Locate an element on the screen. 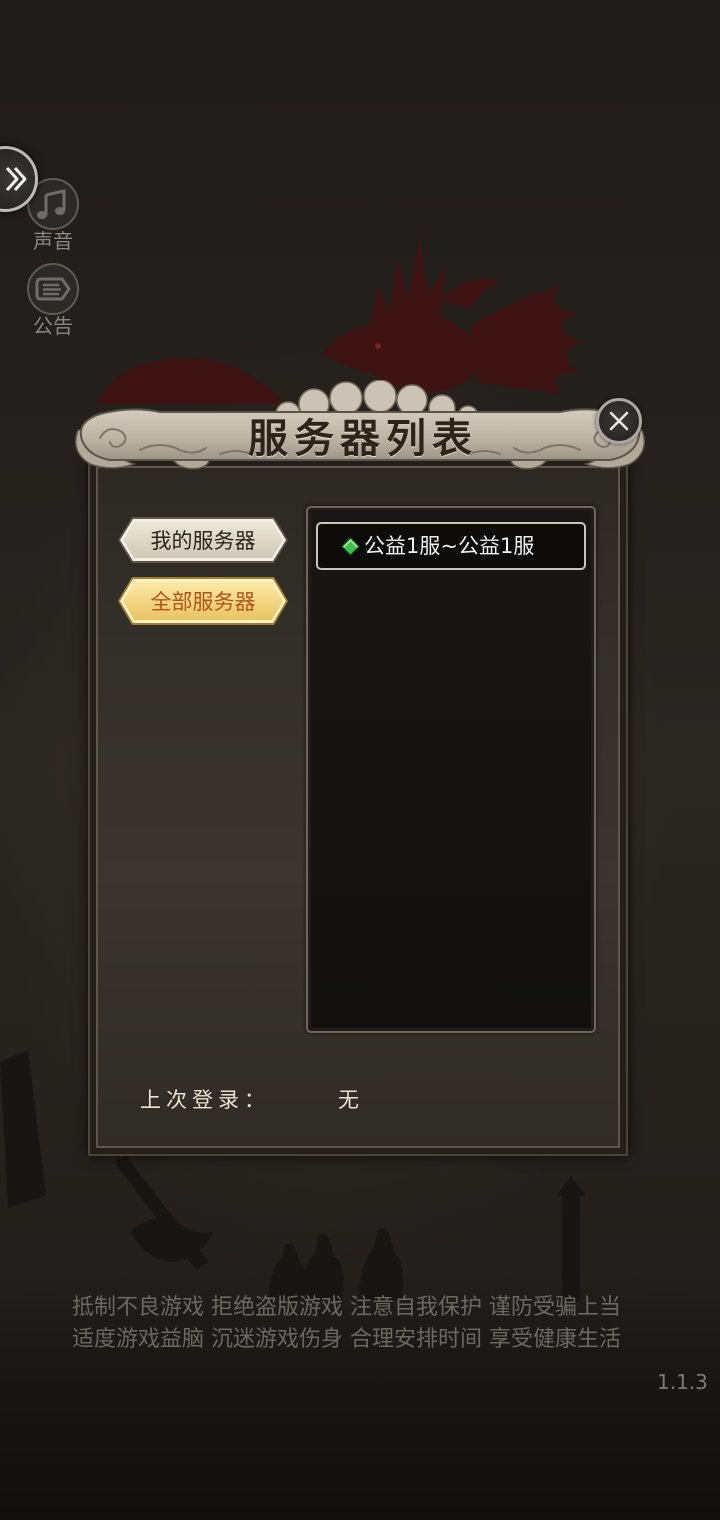  tab-my-servers: 我的服务器 is located at coordinates (203, 540).